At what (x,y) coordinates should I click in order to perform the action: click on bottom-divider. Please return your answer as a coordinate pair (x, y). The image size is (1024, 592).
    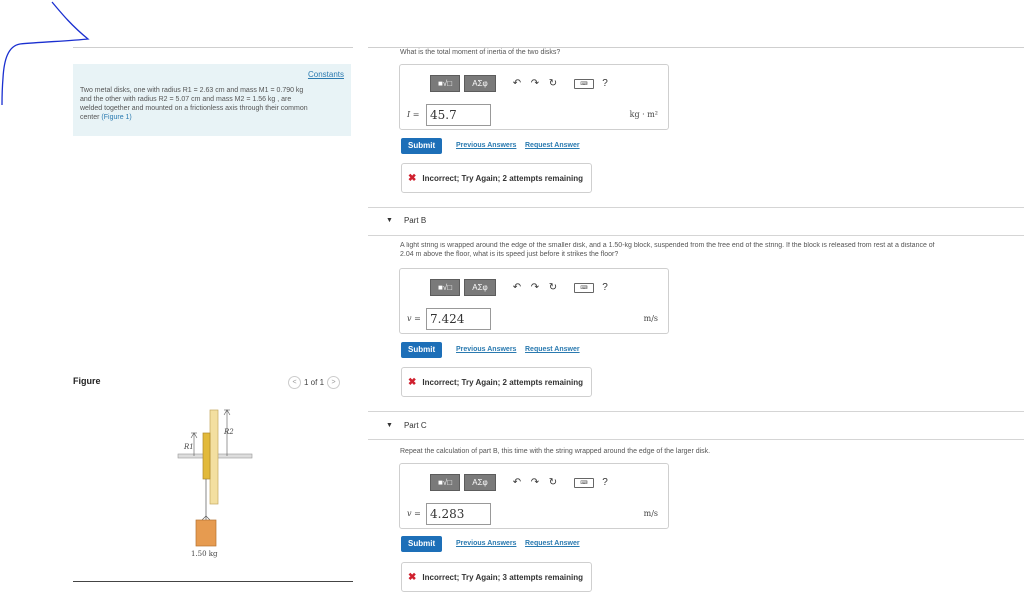
    Looking at the image, I should click on (213, 581).